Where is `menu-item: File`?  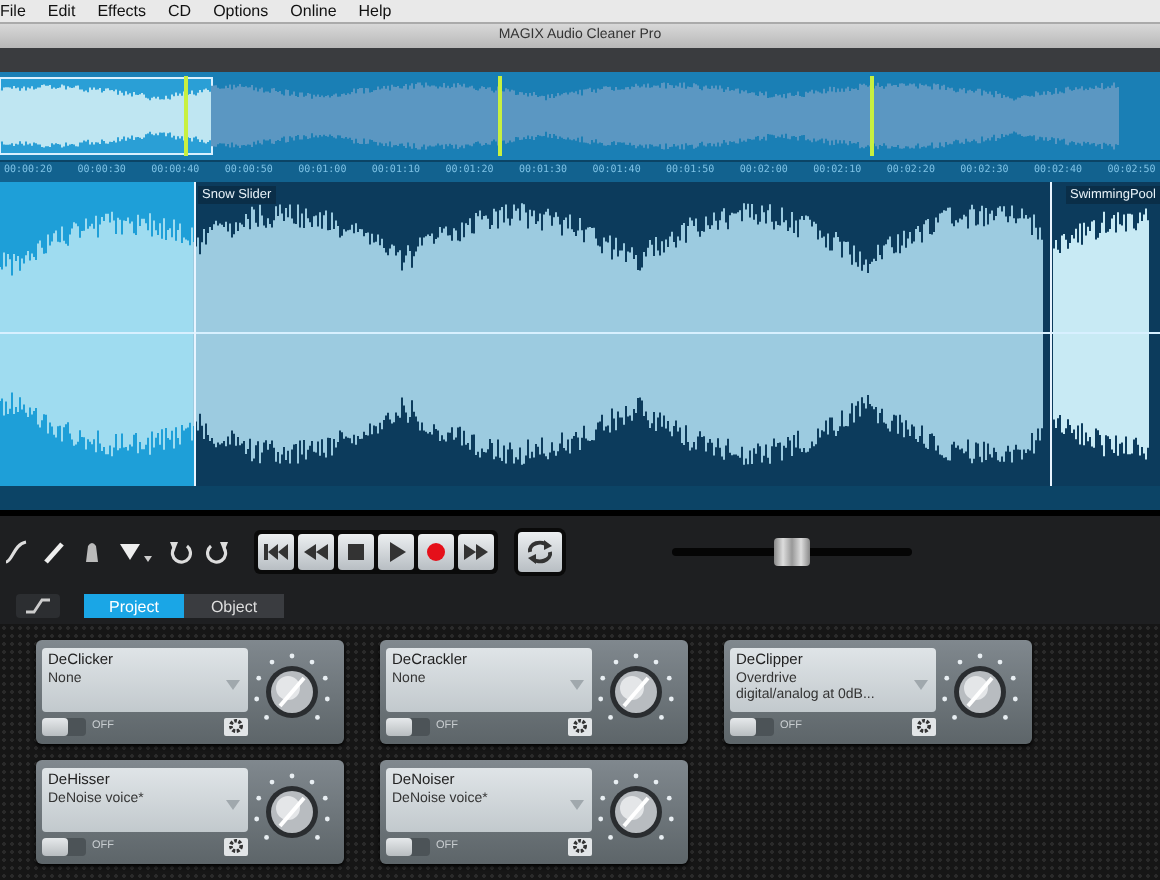 menu-item: File is located at coordinates (13, 11).